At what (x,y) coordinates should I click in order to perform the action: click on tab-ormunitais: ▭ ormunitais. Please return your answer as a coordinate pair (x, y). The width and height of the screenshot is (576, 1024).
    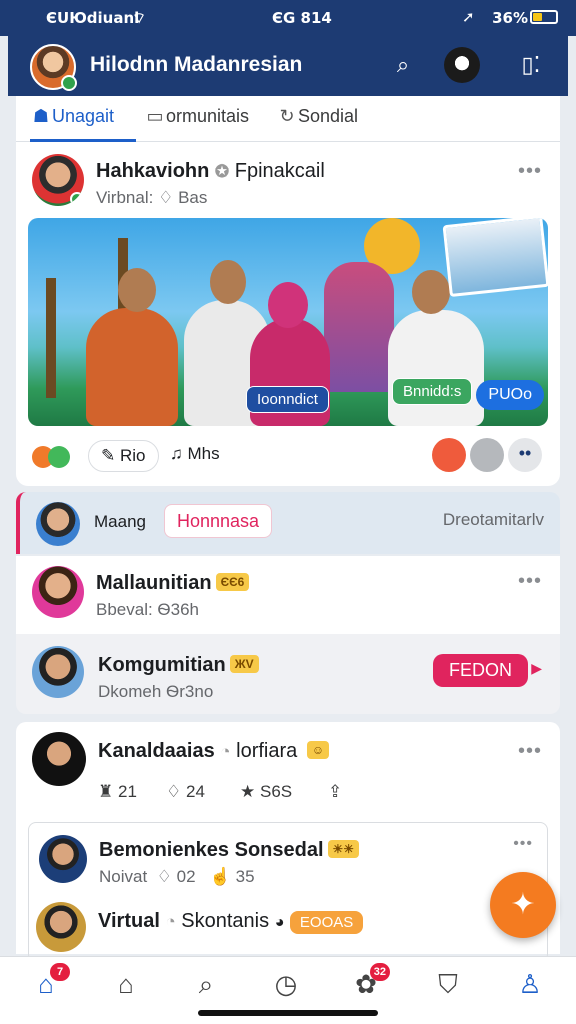
    Looking at the image, I should click on (196, 124).